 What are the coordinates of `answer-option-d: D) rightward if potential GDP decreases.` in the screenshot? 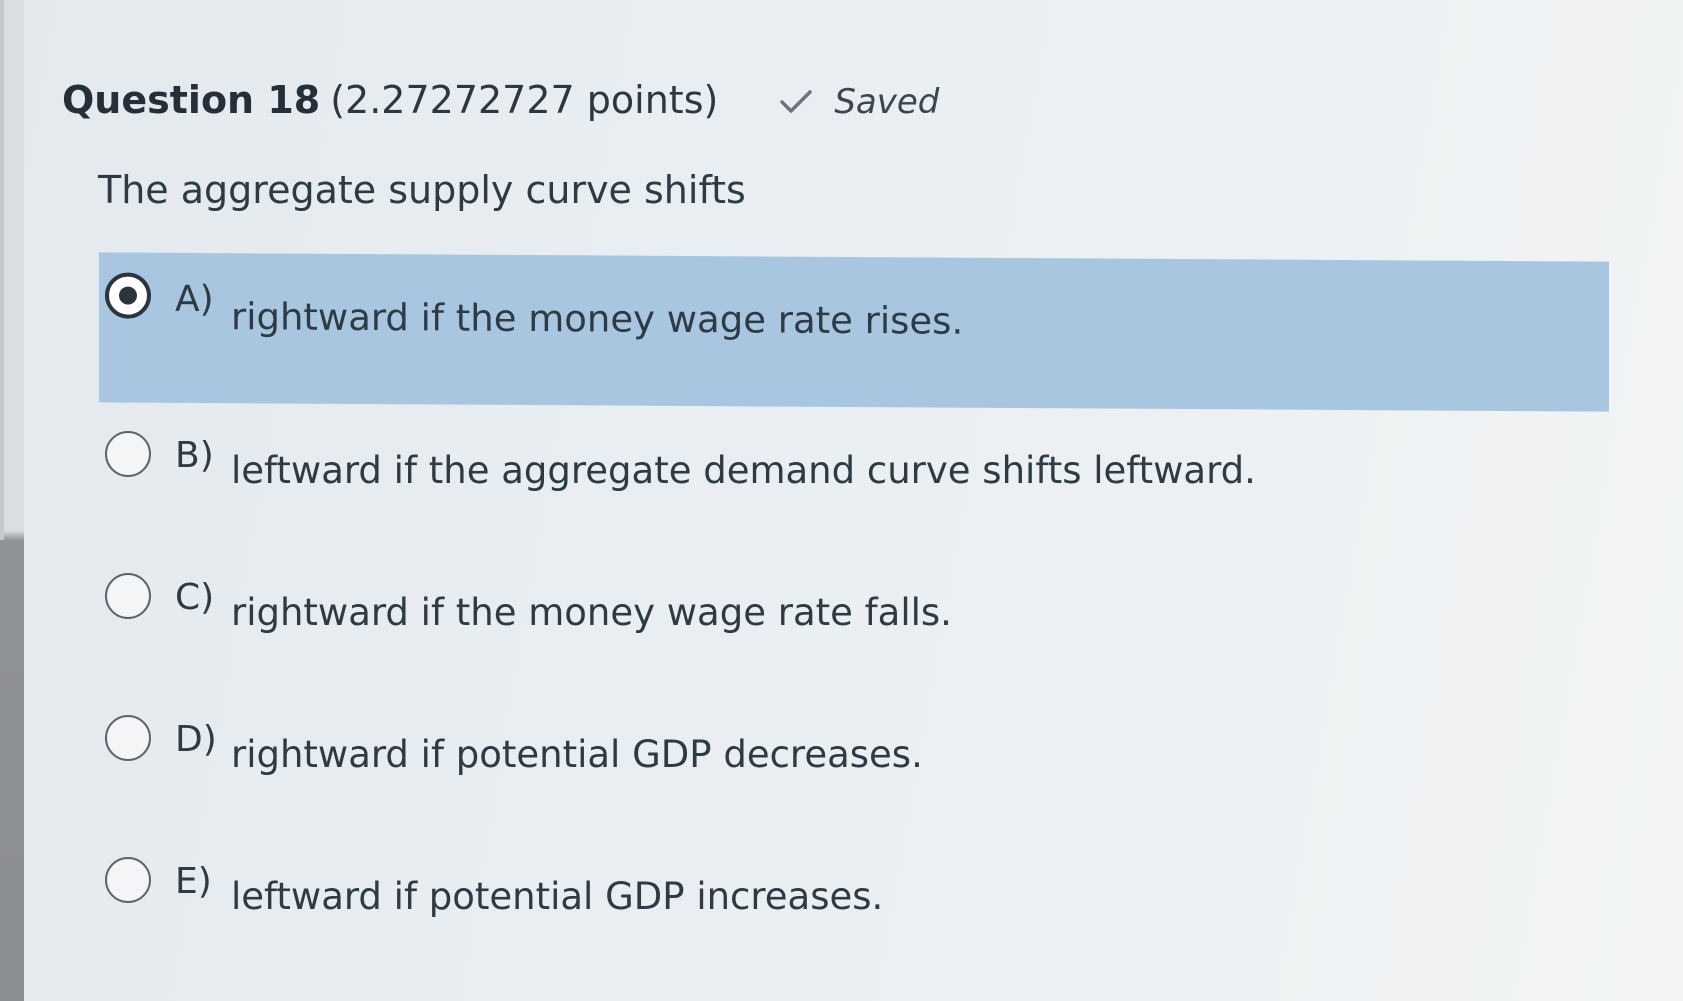 It's located at (854, 772).